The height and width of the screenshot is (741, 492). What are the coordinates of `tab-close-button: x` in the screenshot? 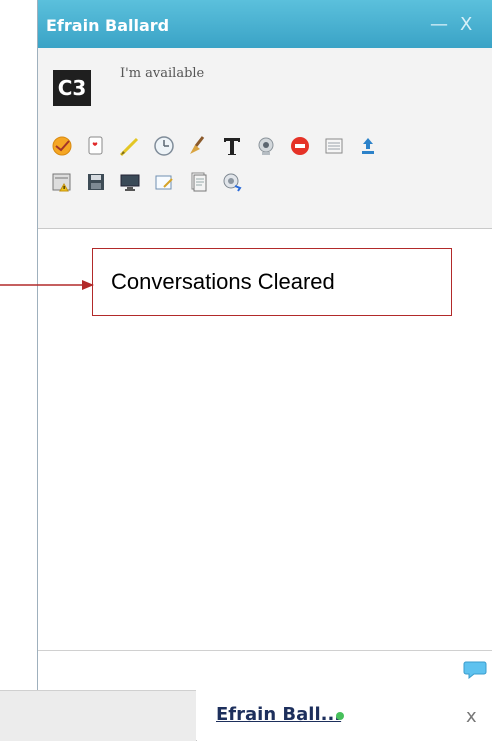 It's located at (471, 716).